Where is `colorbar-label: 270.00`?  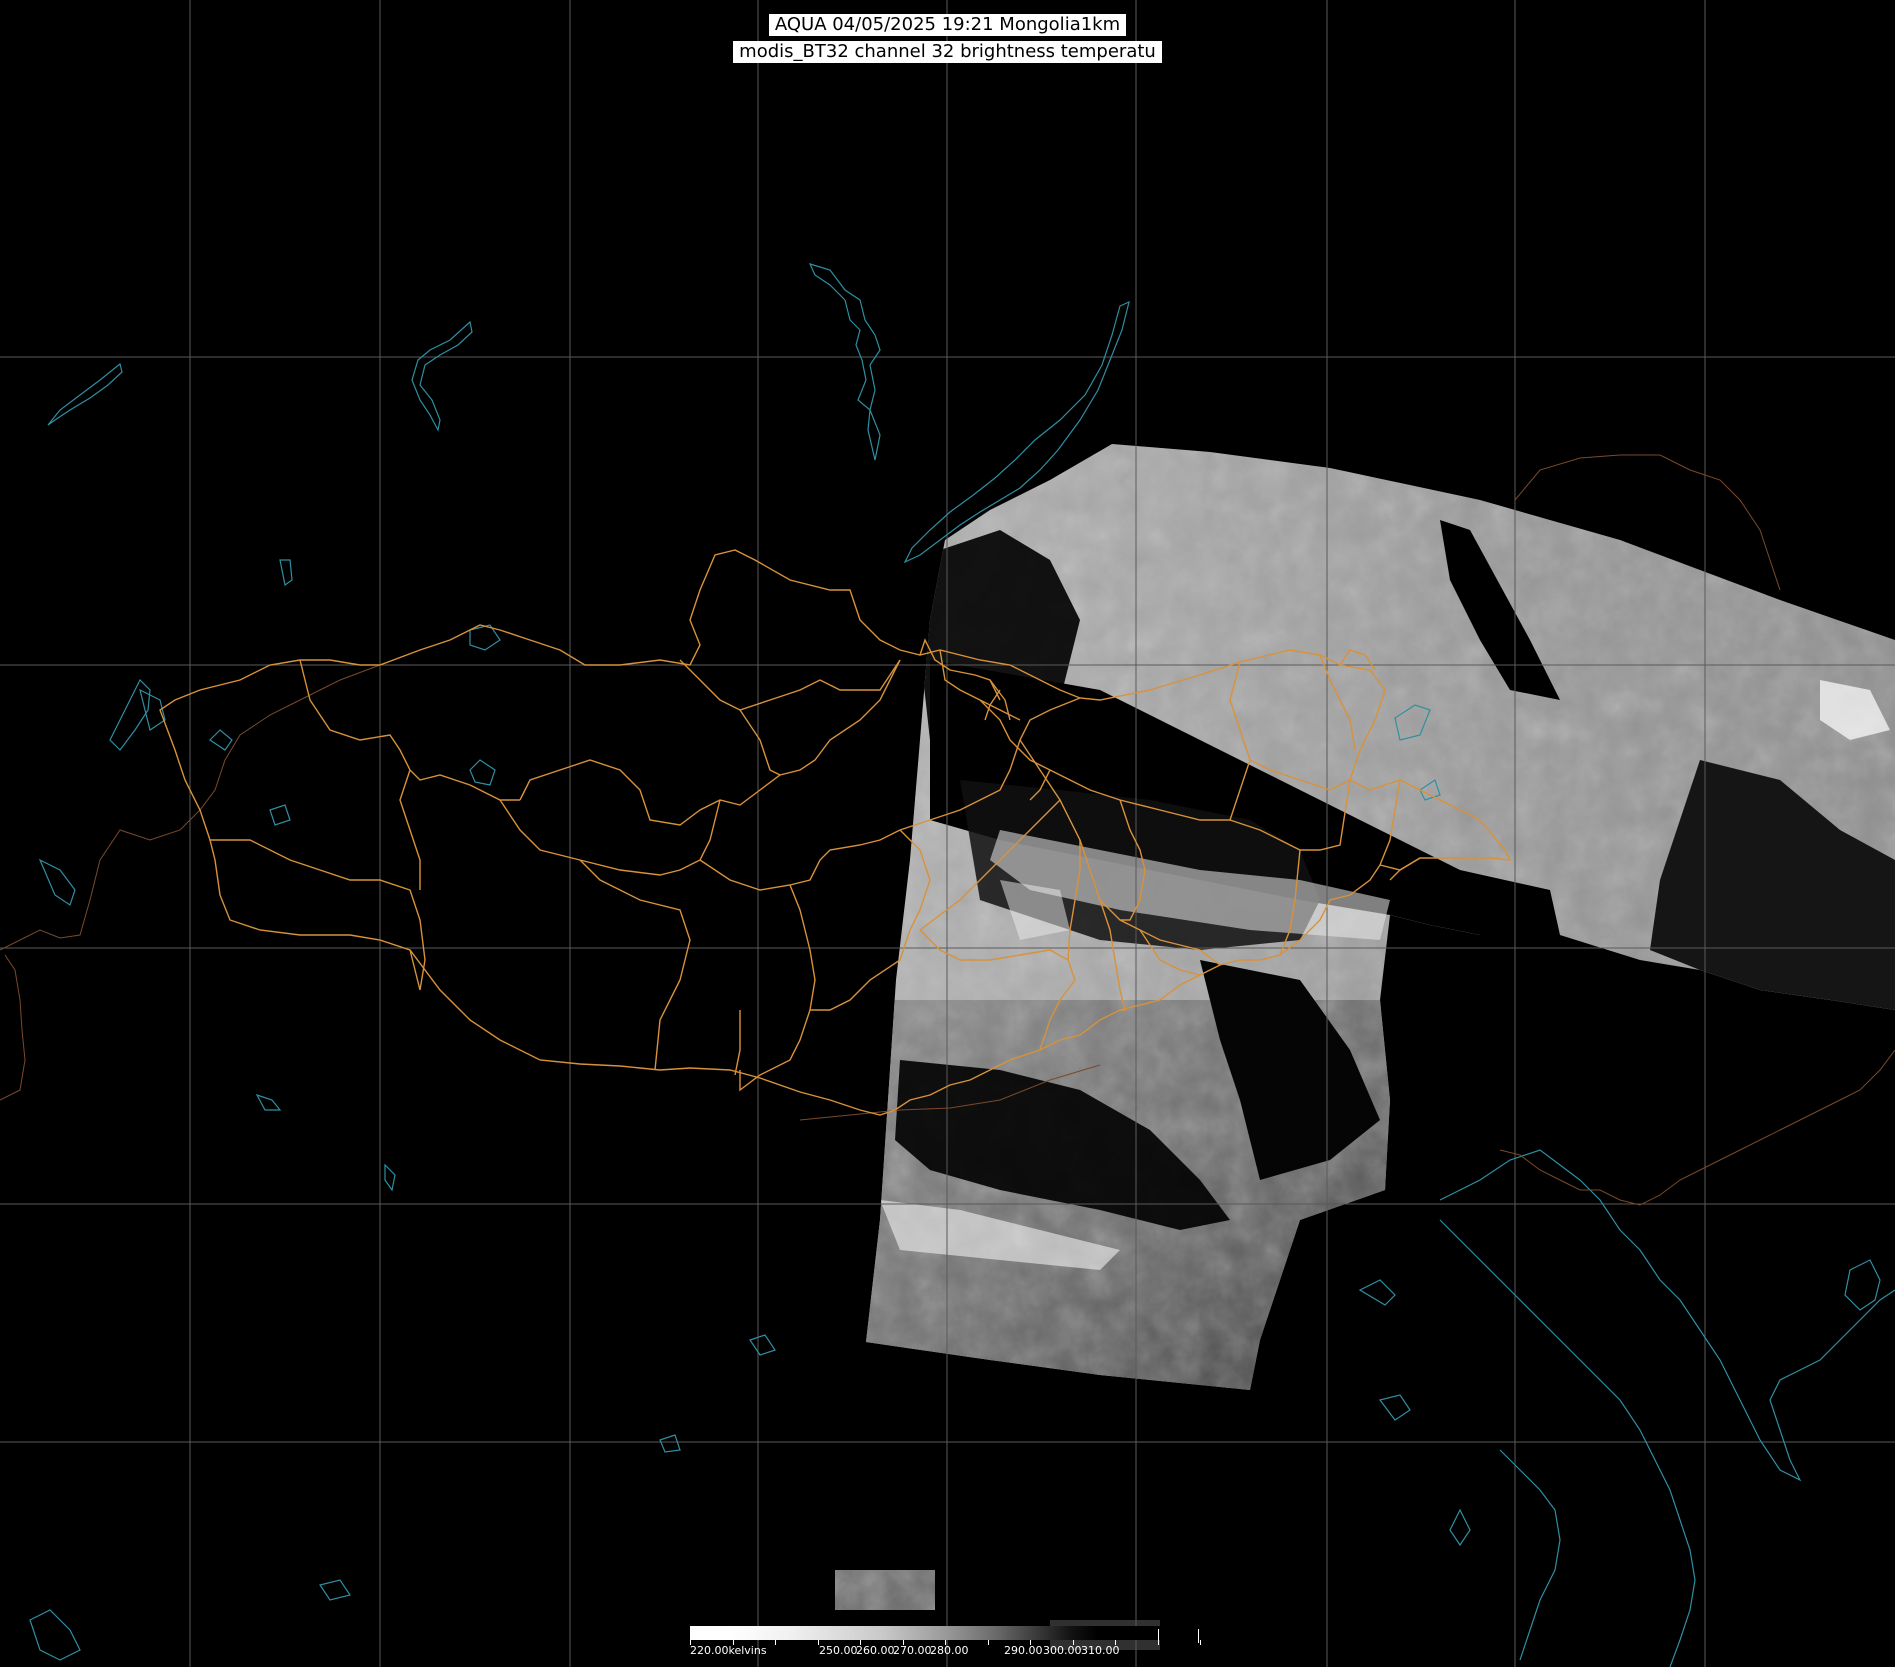
colorbar-label: 270.00 is located at coordinates (912, 1650).